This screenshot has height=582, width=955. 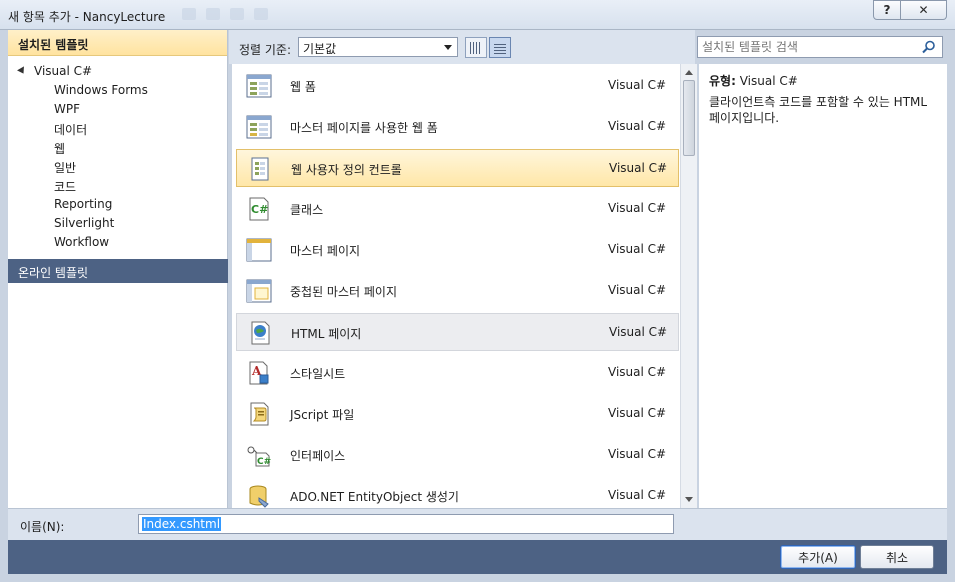 I want to click on template-search-box, so click(x=820, y=47).